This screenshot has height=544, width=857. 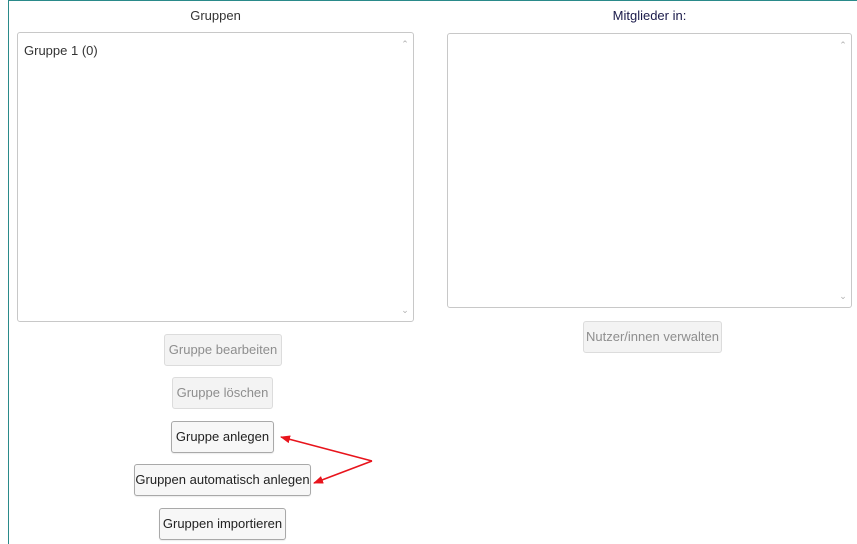 What do you see at coordinates (223, 350) in the screenshot?
I see `edit-group-button: Gruppe bearbeiten` at bounding box center [223, 350].